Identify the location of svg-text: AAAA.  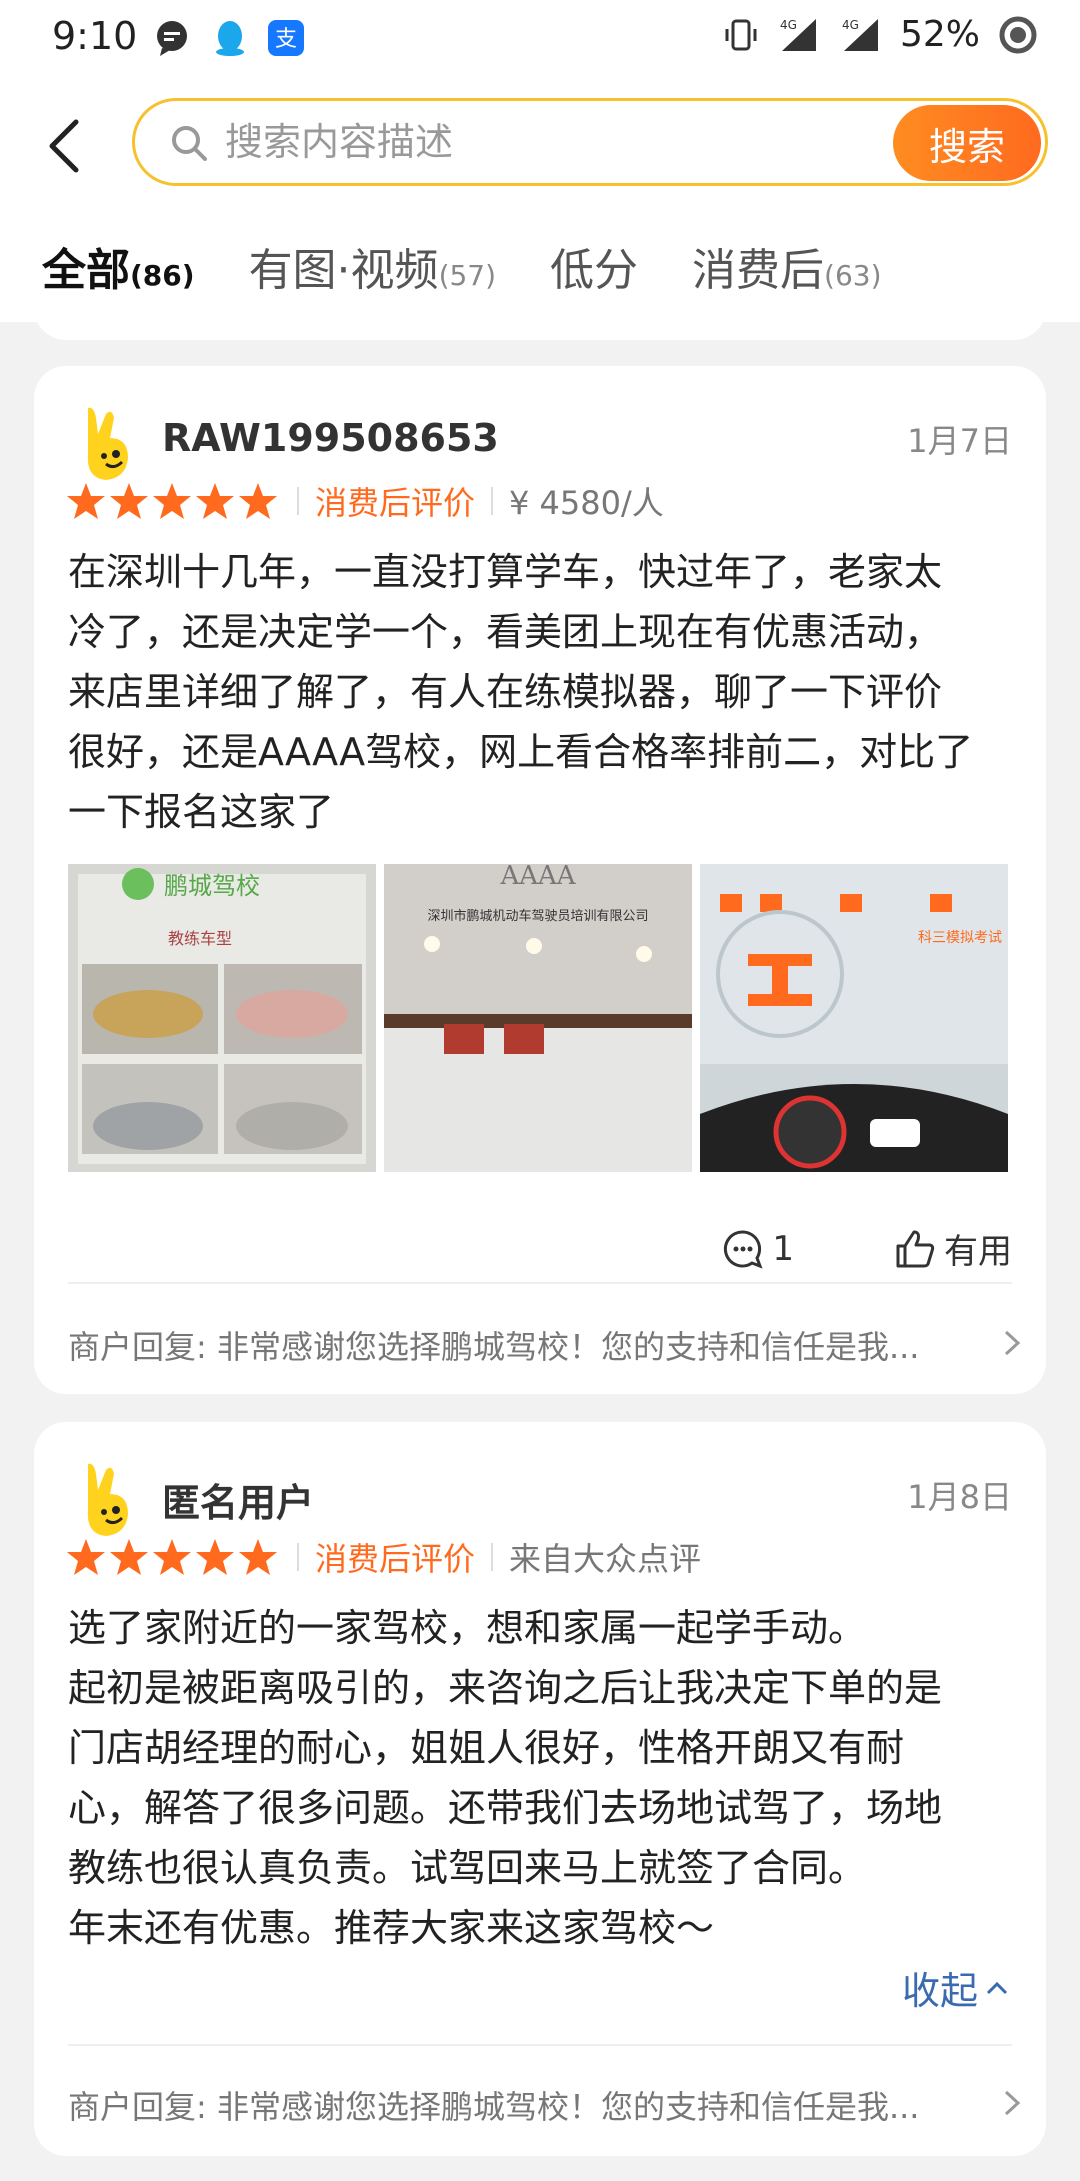
(537, 877).